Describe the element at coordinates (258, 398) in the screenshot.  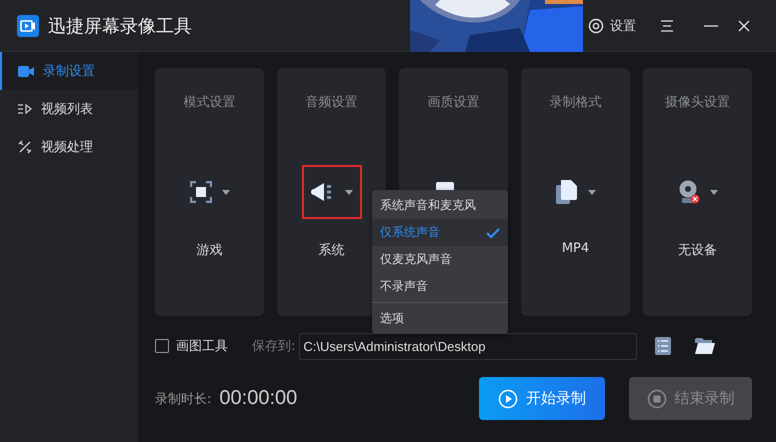
I see `duration-value: 00:00:00` at that location.